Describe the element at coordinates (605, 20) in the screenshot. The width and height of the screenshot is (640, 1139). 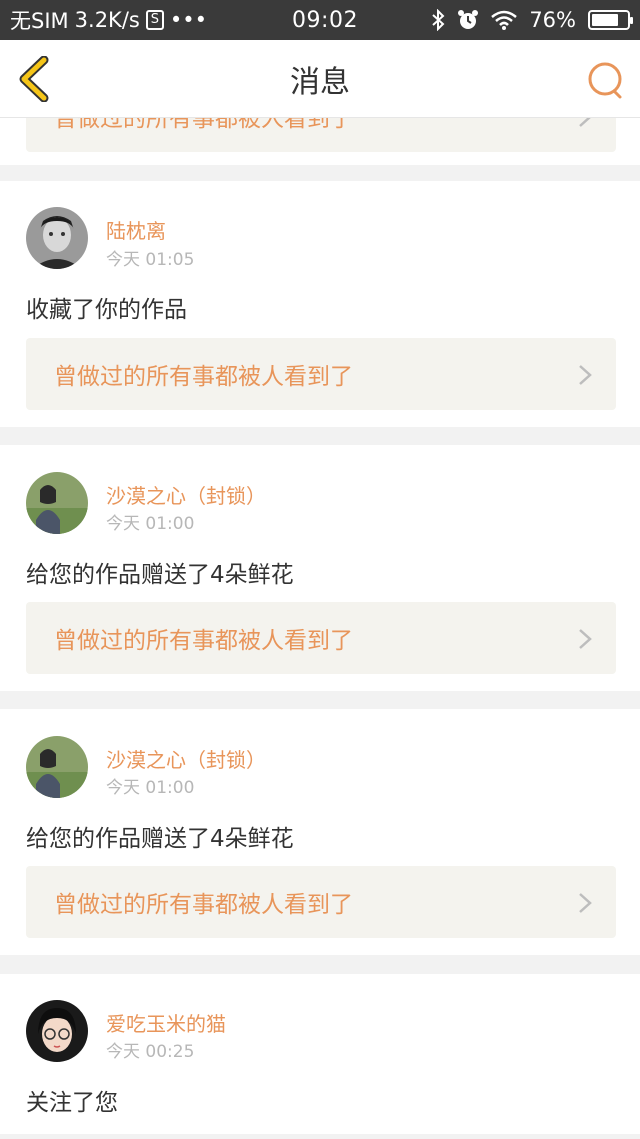
I see `battery-level` at that location.